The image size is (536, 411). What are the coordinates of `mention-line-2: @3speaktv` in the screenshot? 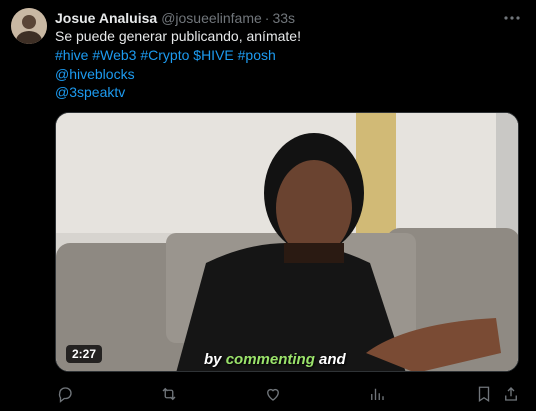 It's located at (90, 92).